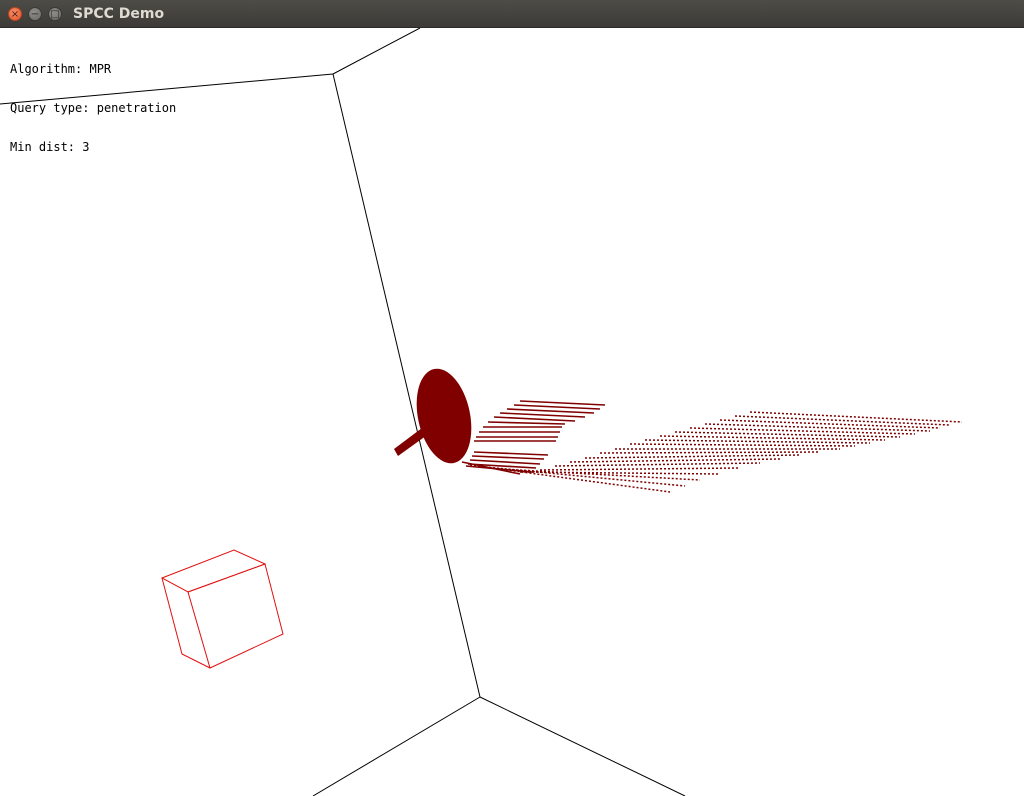  Describe the element at coordinates (213, 571) in the screenshot. I see `cube-top-face` at that location.